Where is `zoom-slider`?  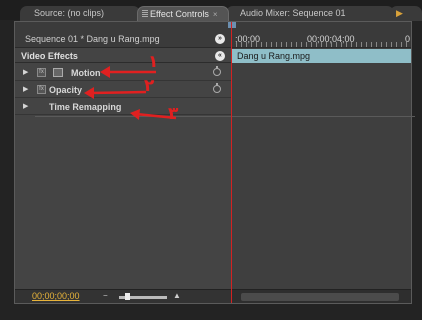 zoom-slider is located at coordinates (143, 296).